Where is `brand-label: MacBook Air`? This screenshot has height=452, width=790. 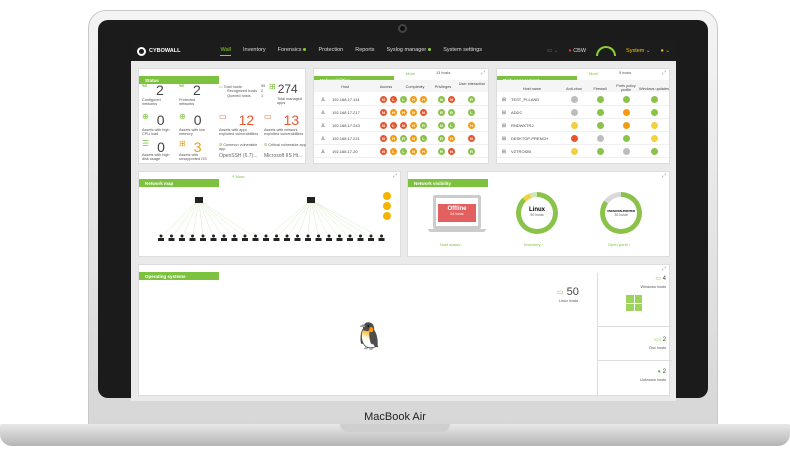
brand-label: MacBook Air is located at coordinates (395, 417).